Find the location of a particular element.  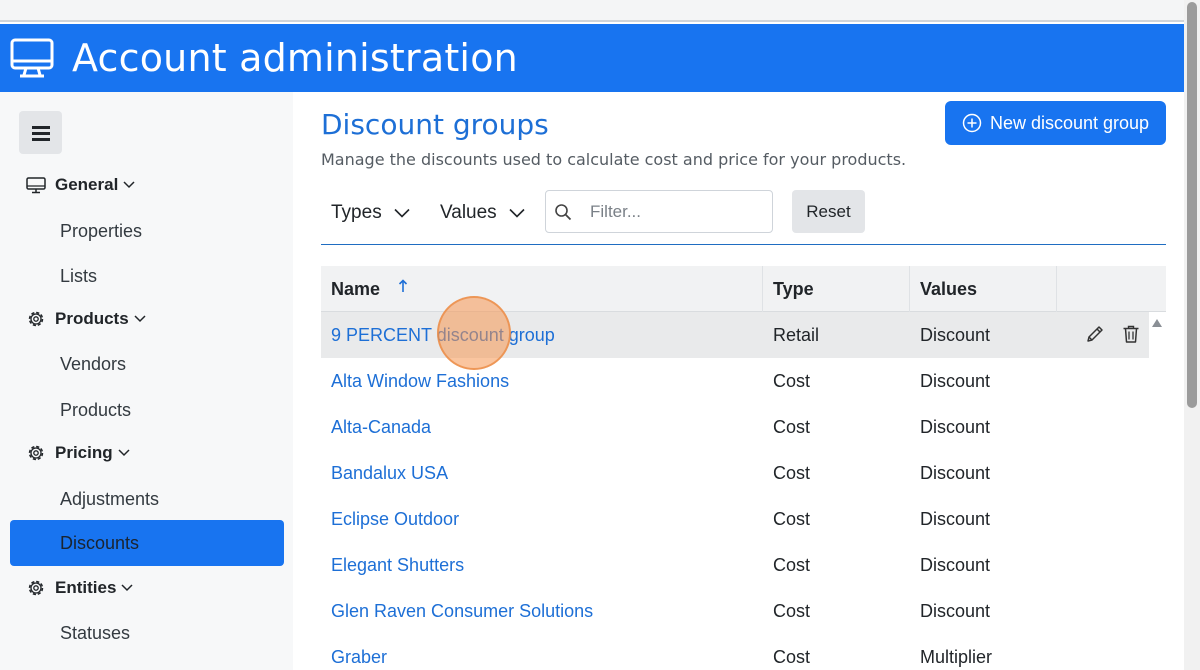

pencil-icon is located at coordinates (1095, 334).